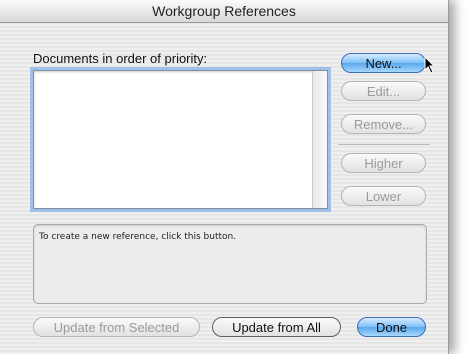 This screenshot has width=468, height=354. Describe the element at coordinates (384, 144) in the screenshot. I see `button-separator` at that location.